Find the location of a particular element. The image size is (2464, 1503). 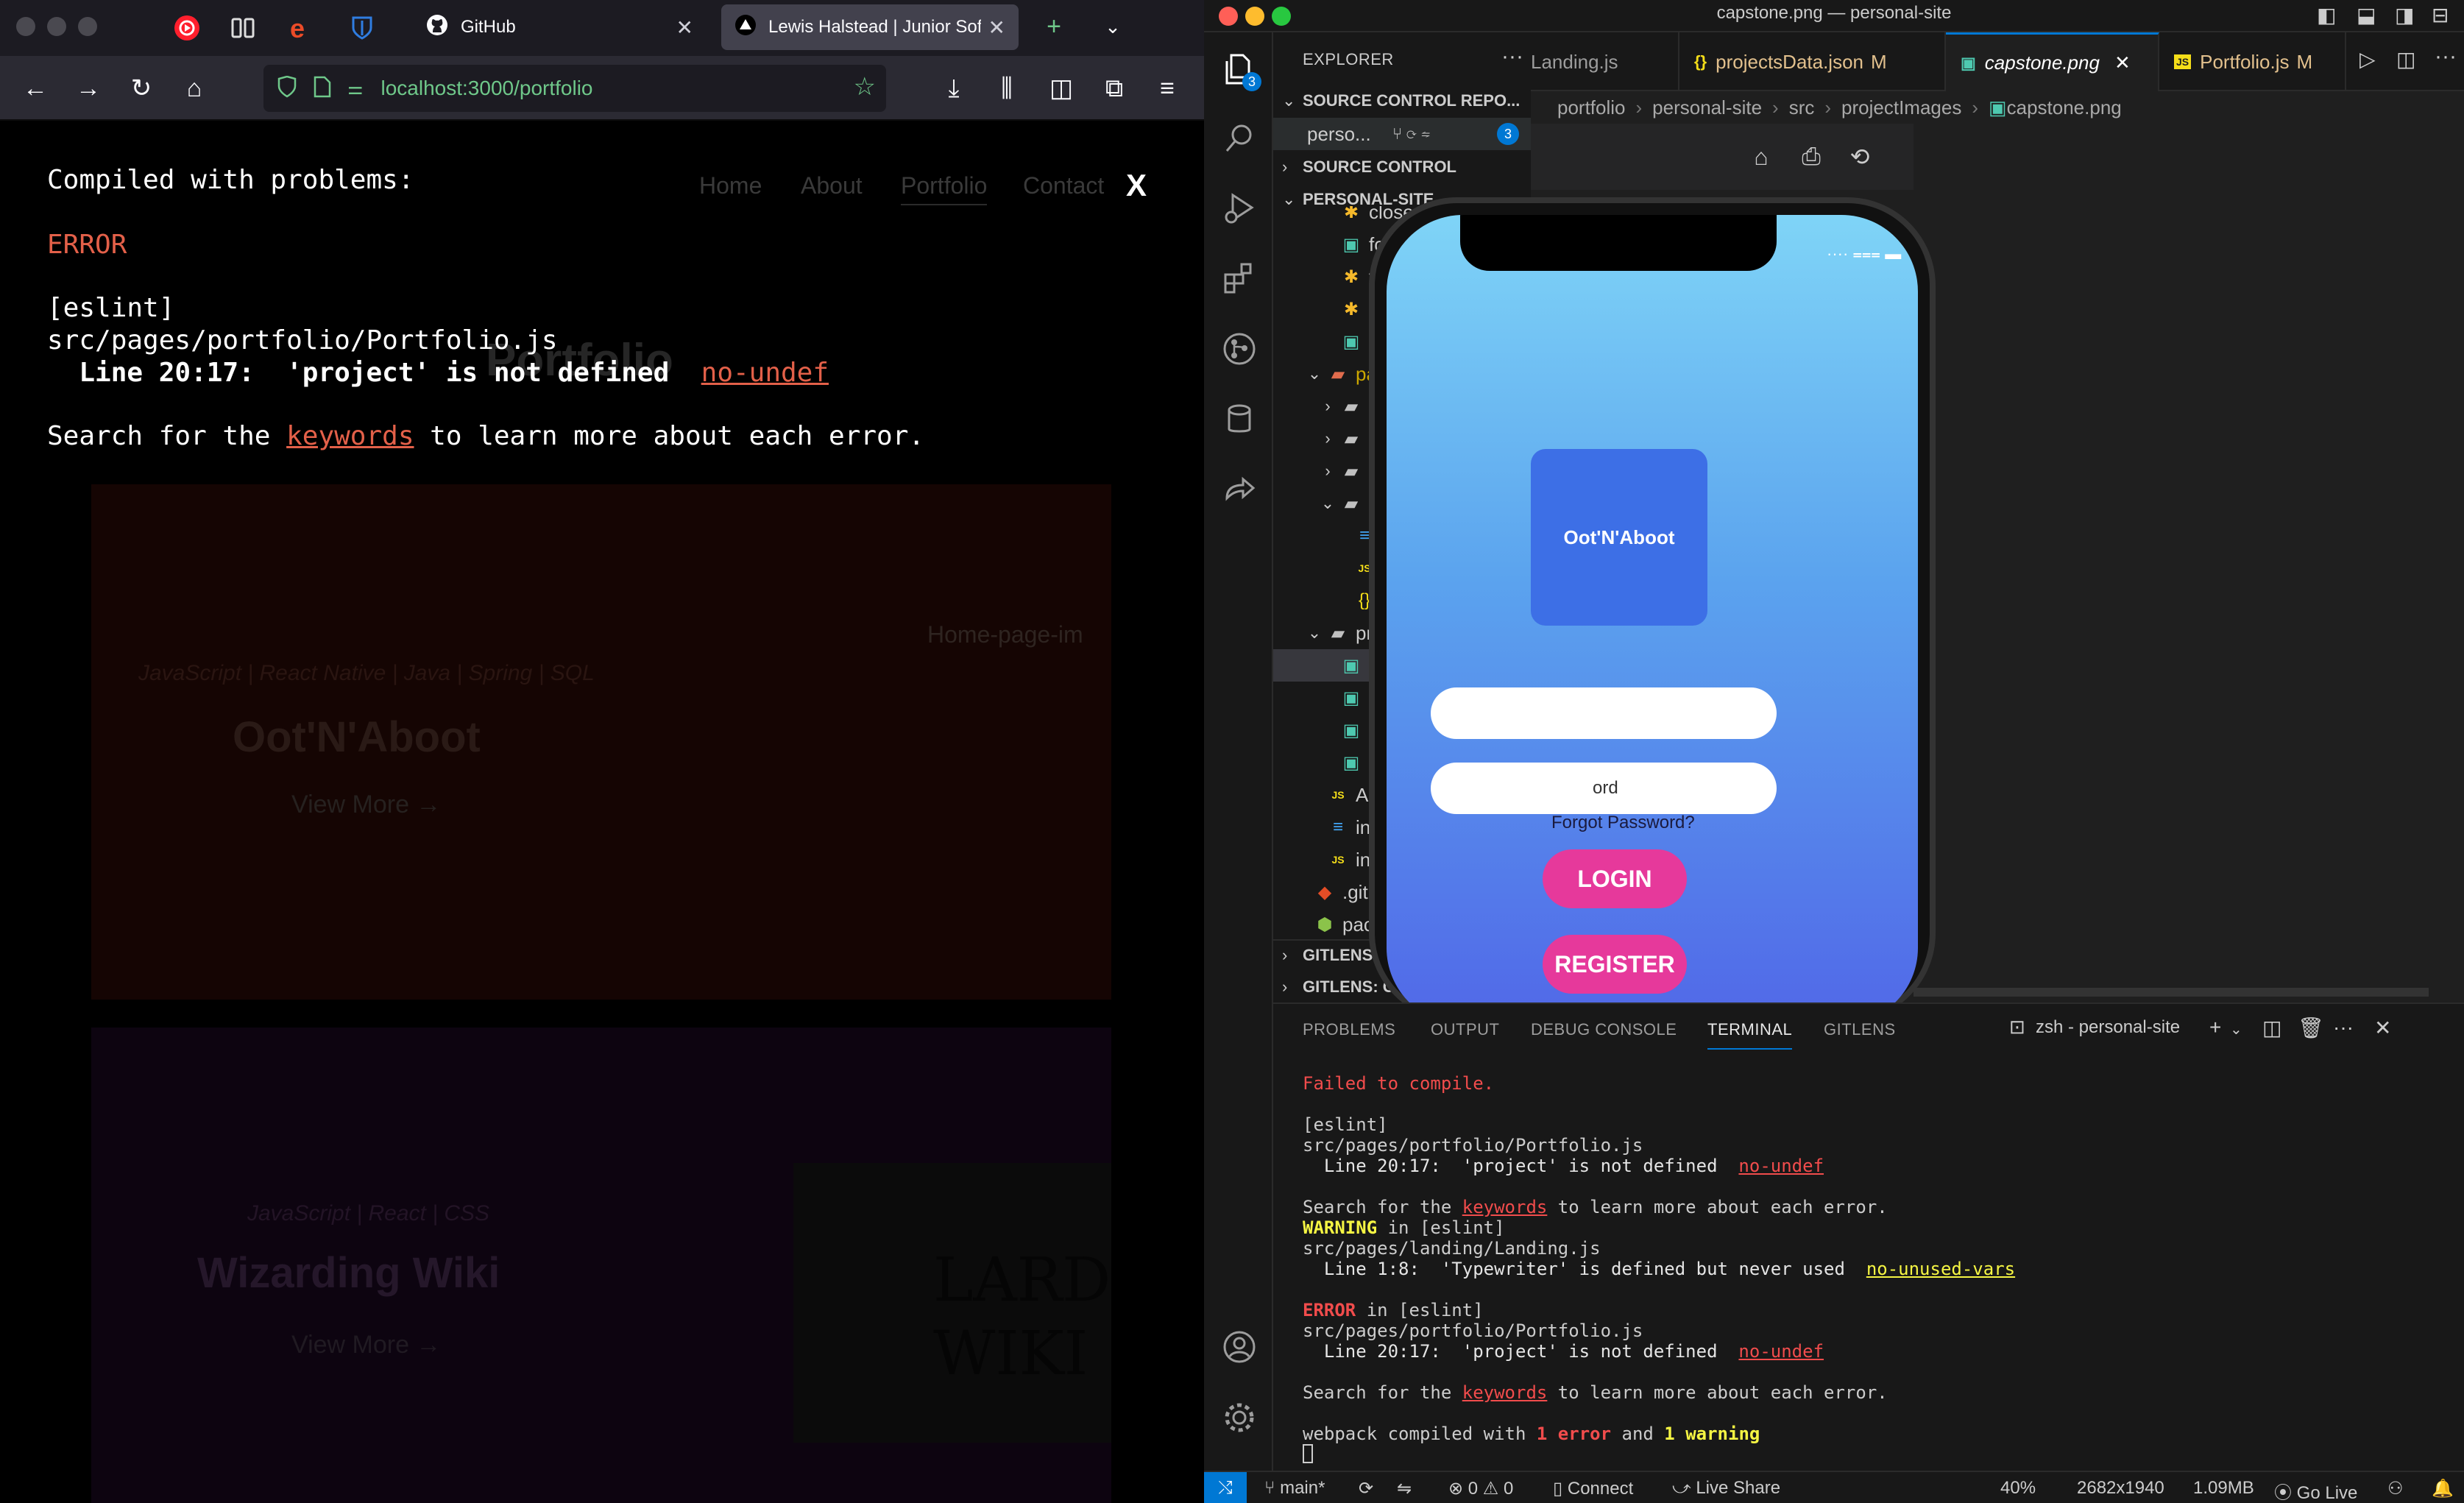

settings-gear-icon is located at coordinates (1239, 1417).